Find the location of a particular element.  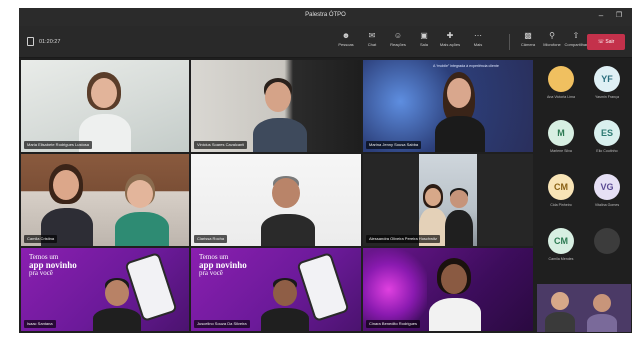

camera-button: ▩ Câmera is located at coordinates (528, 42).